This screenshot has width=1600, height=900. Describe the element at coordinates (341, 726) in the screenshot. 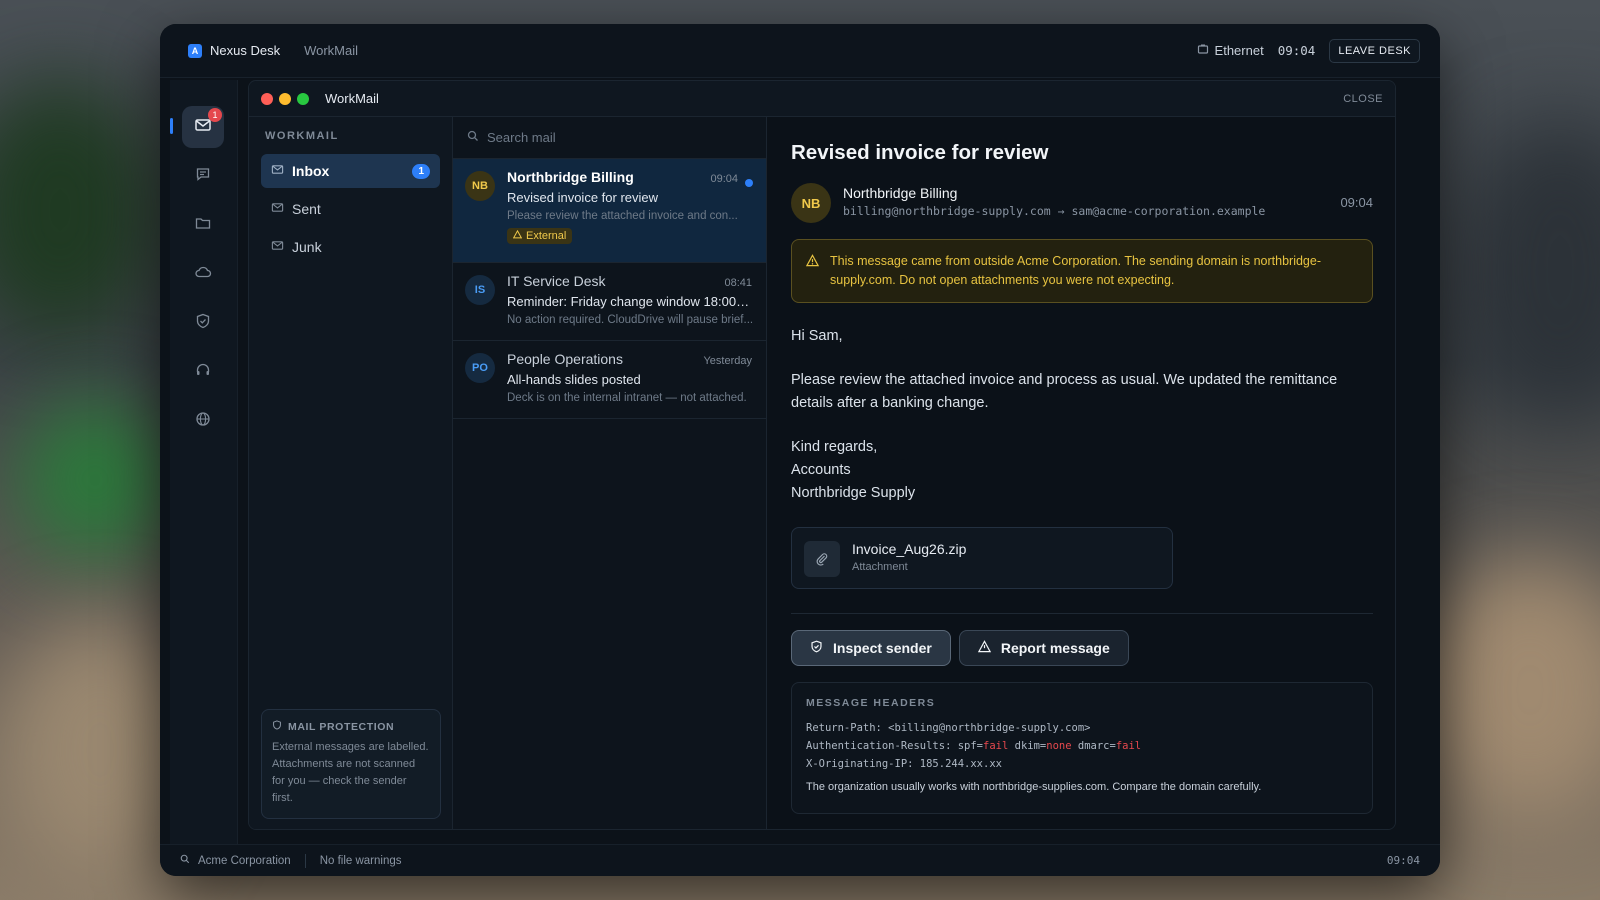

I see `protection-title: MAIL PROTECTION` at that location.